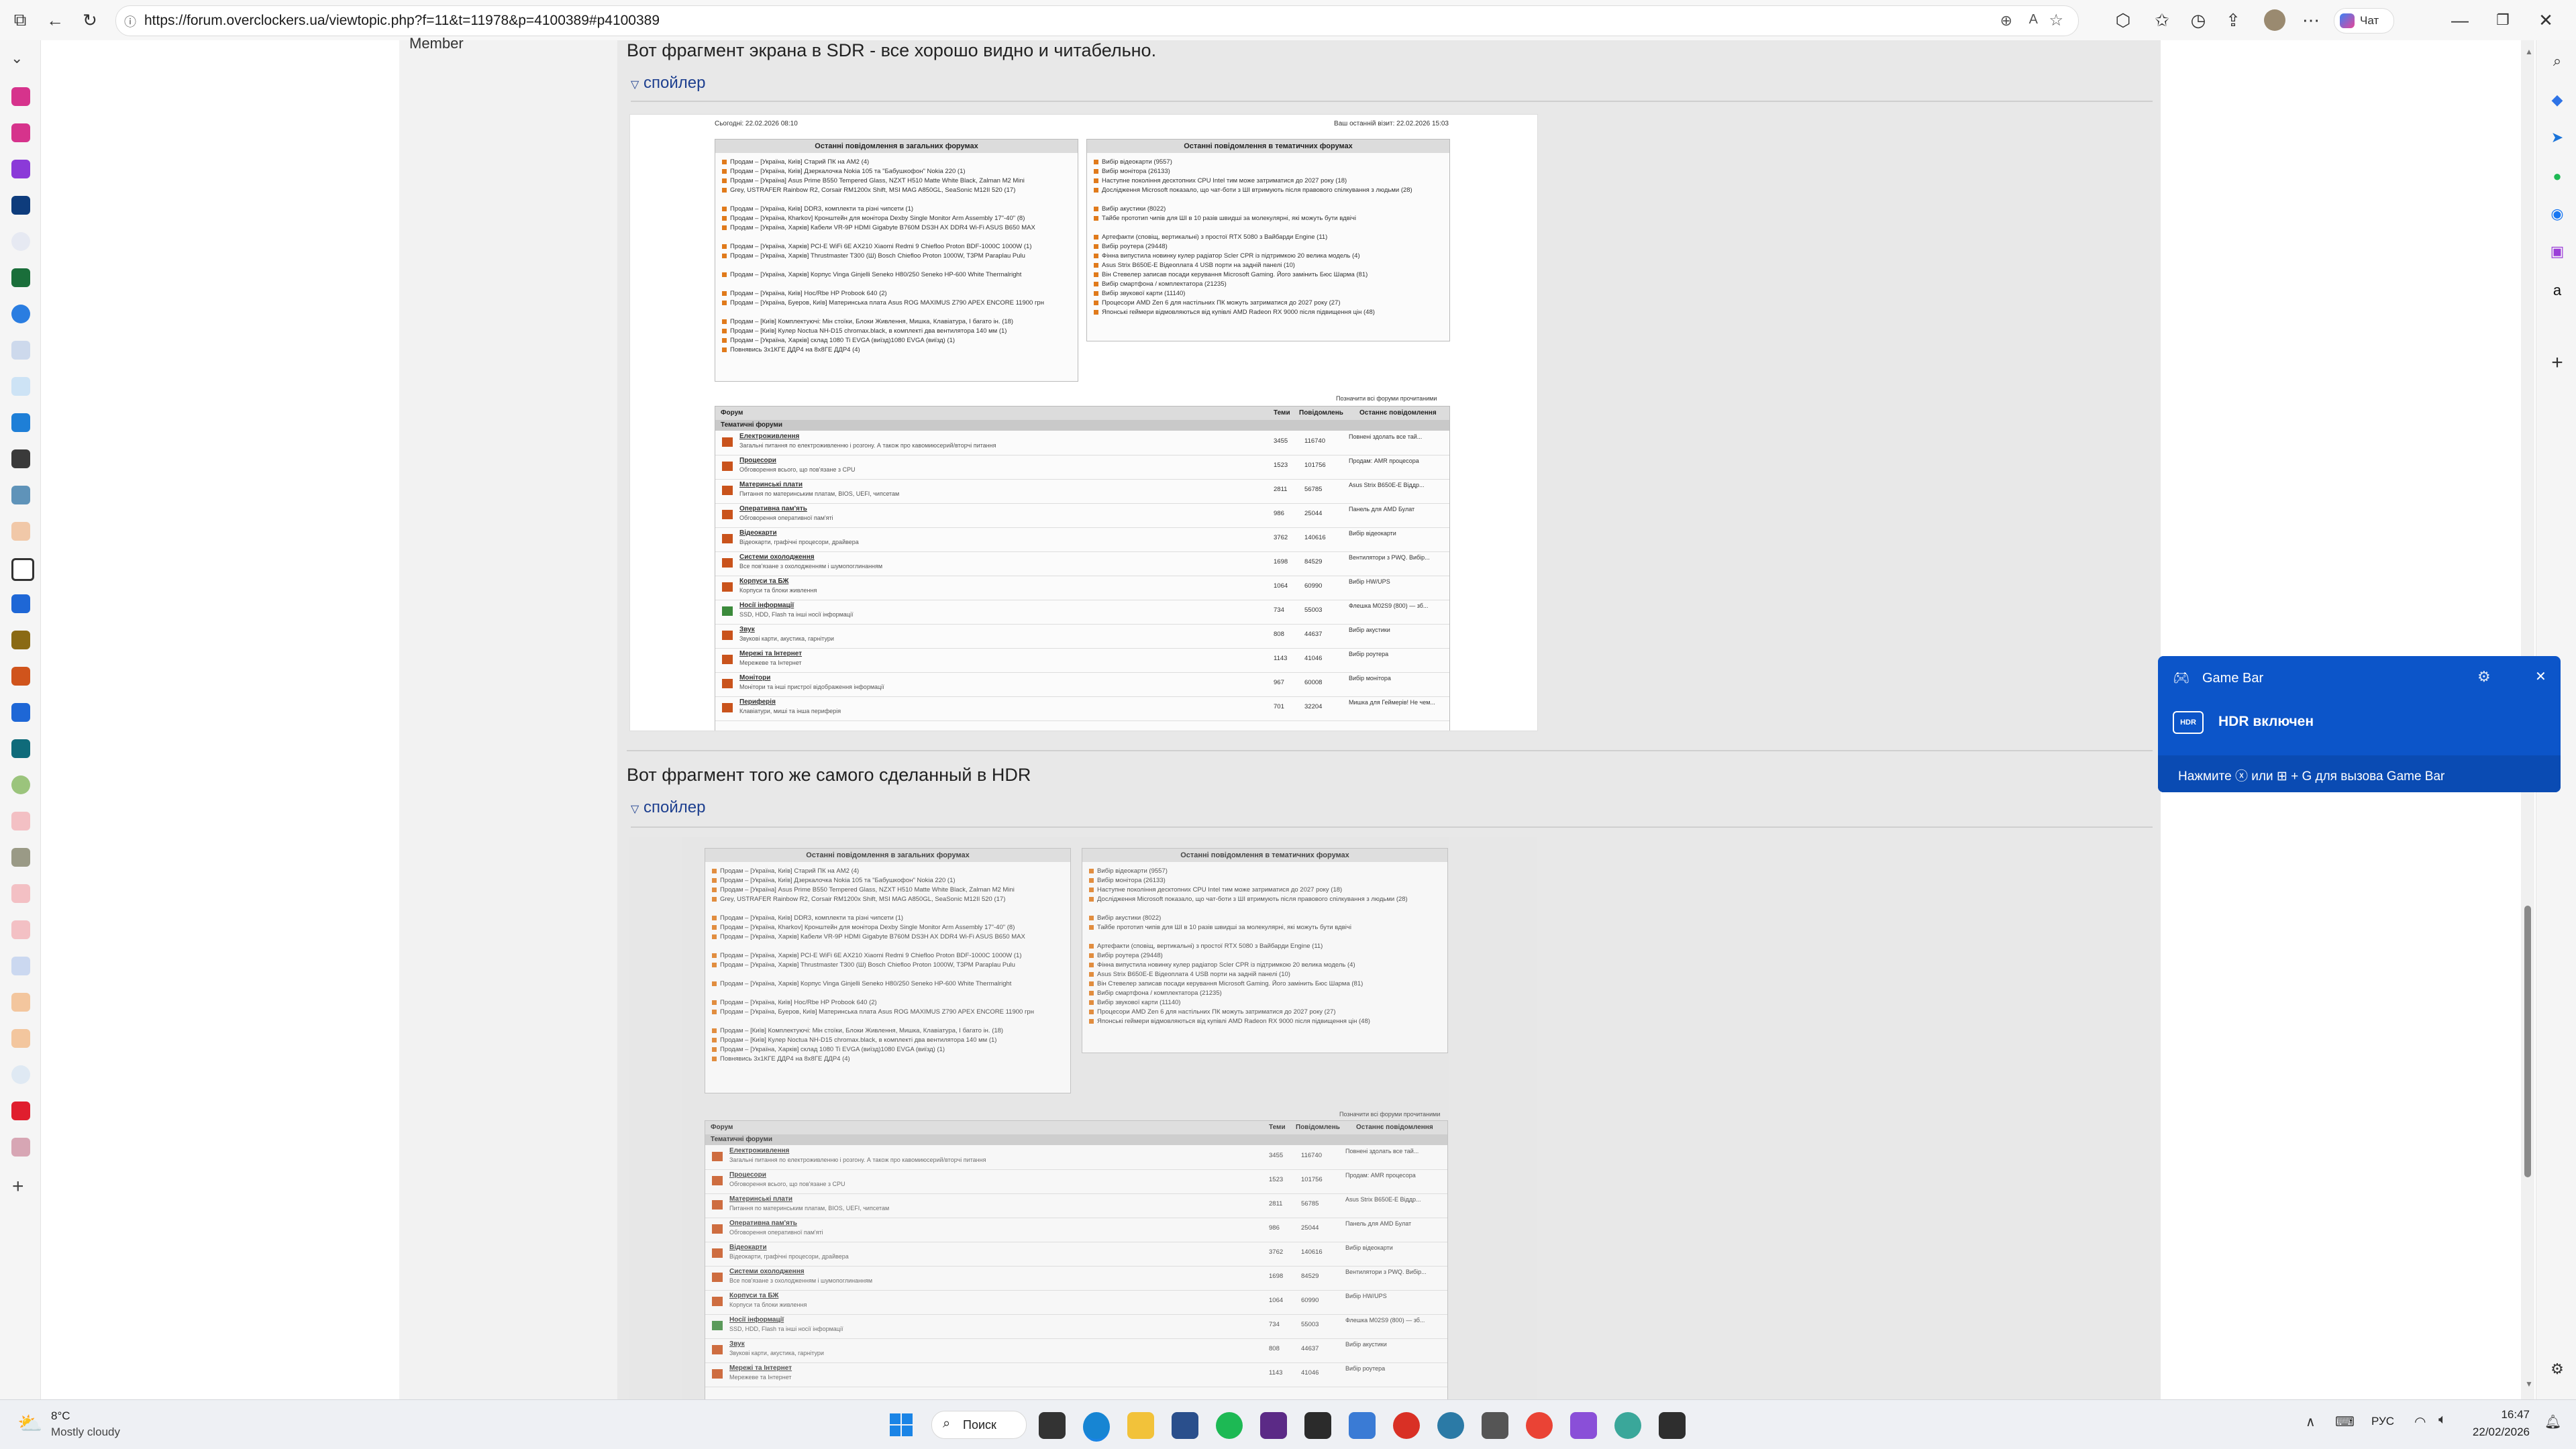  Describe the element at coordinates (763, 581) in the screenshot. I see `forum-name: Корпуси та БЖ` at that location.